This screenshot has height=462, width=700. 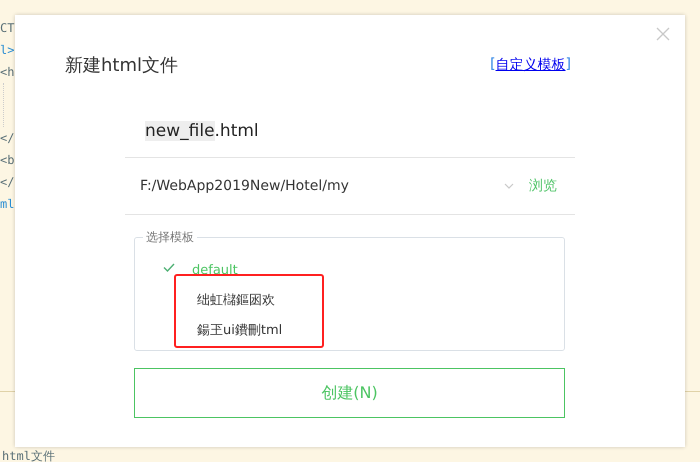 I want to click on code-line: <b, so click(x=7, y=160).